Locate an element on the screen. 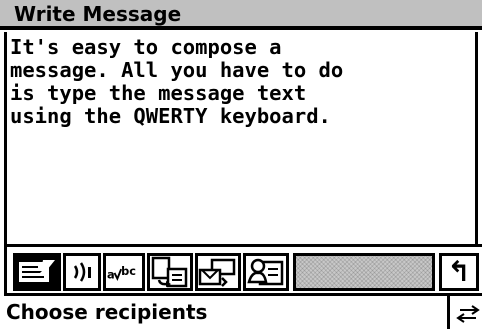 The width and height of the screenshot is (482, 329). sound-button is located at coordinates (82, 272).